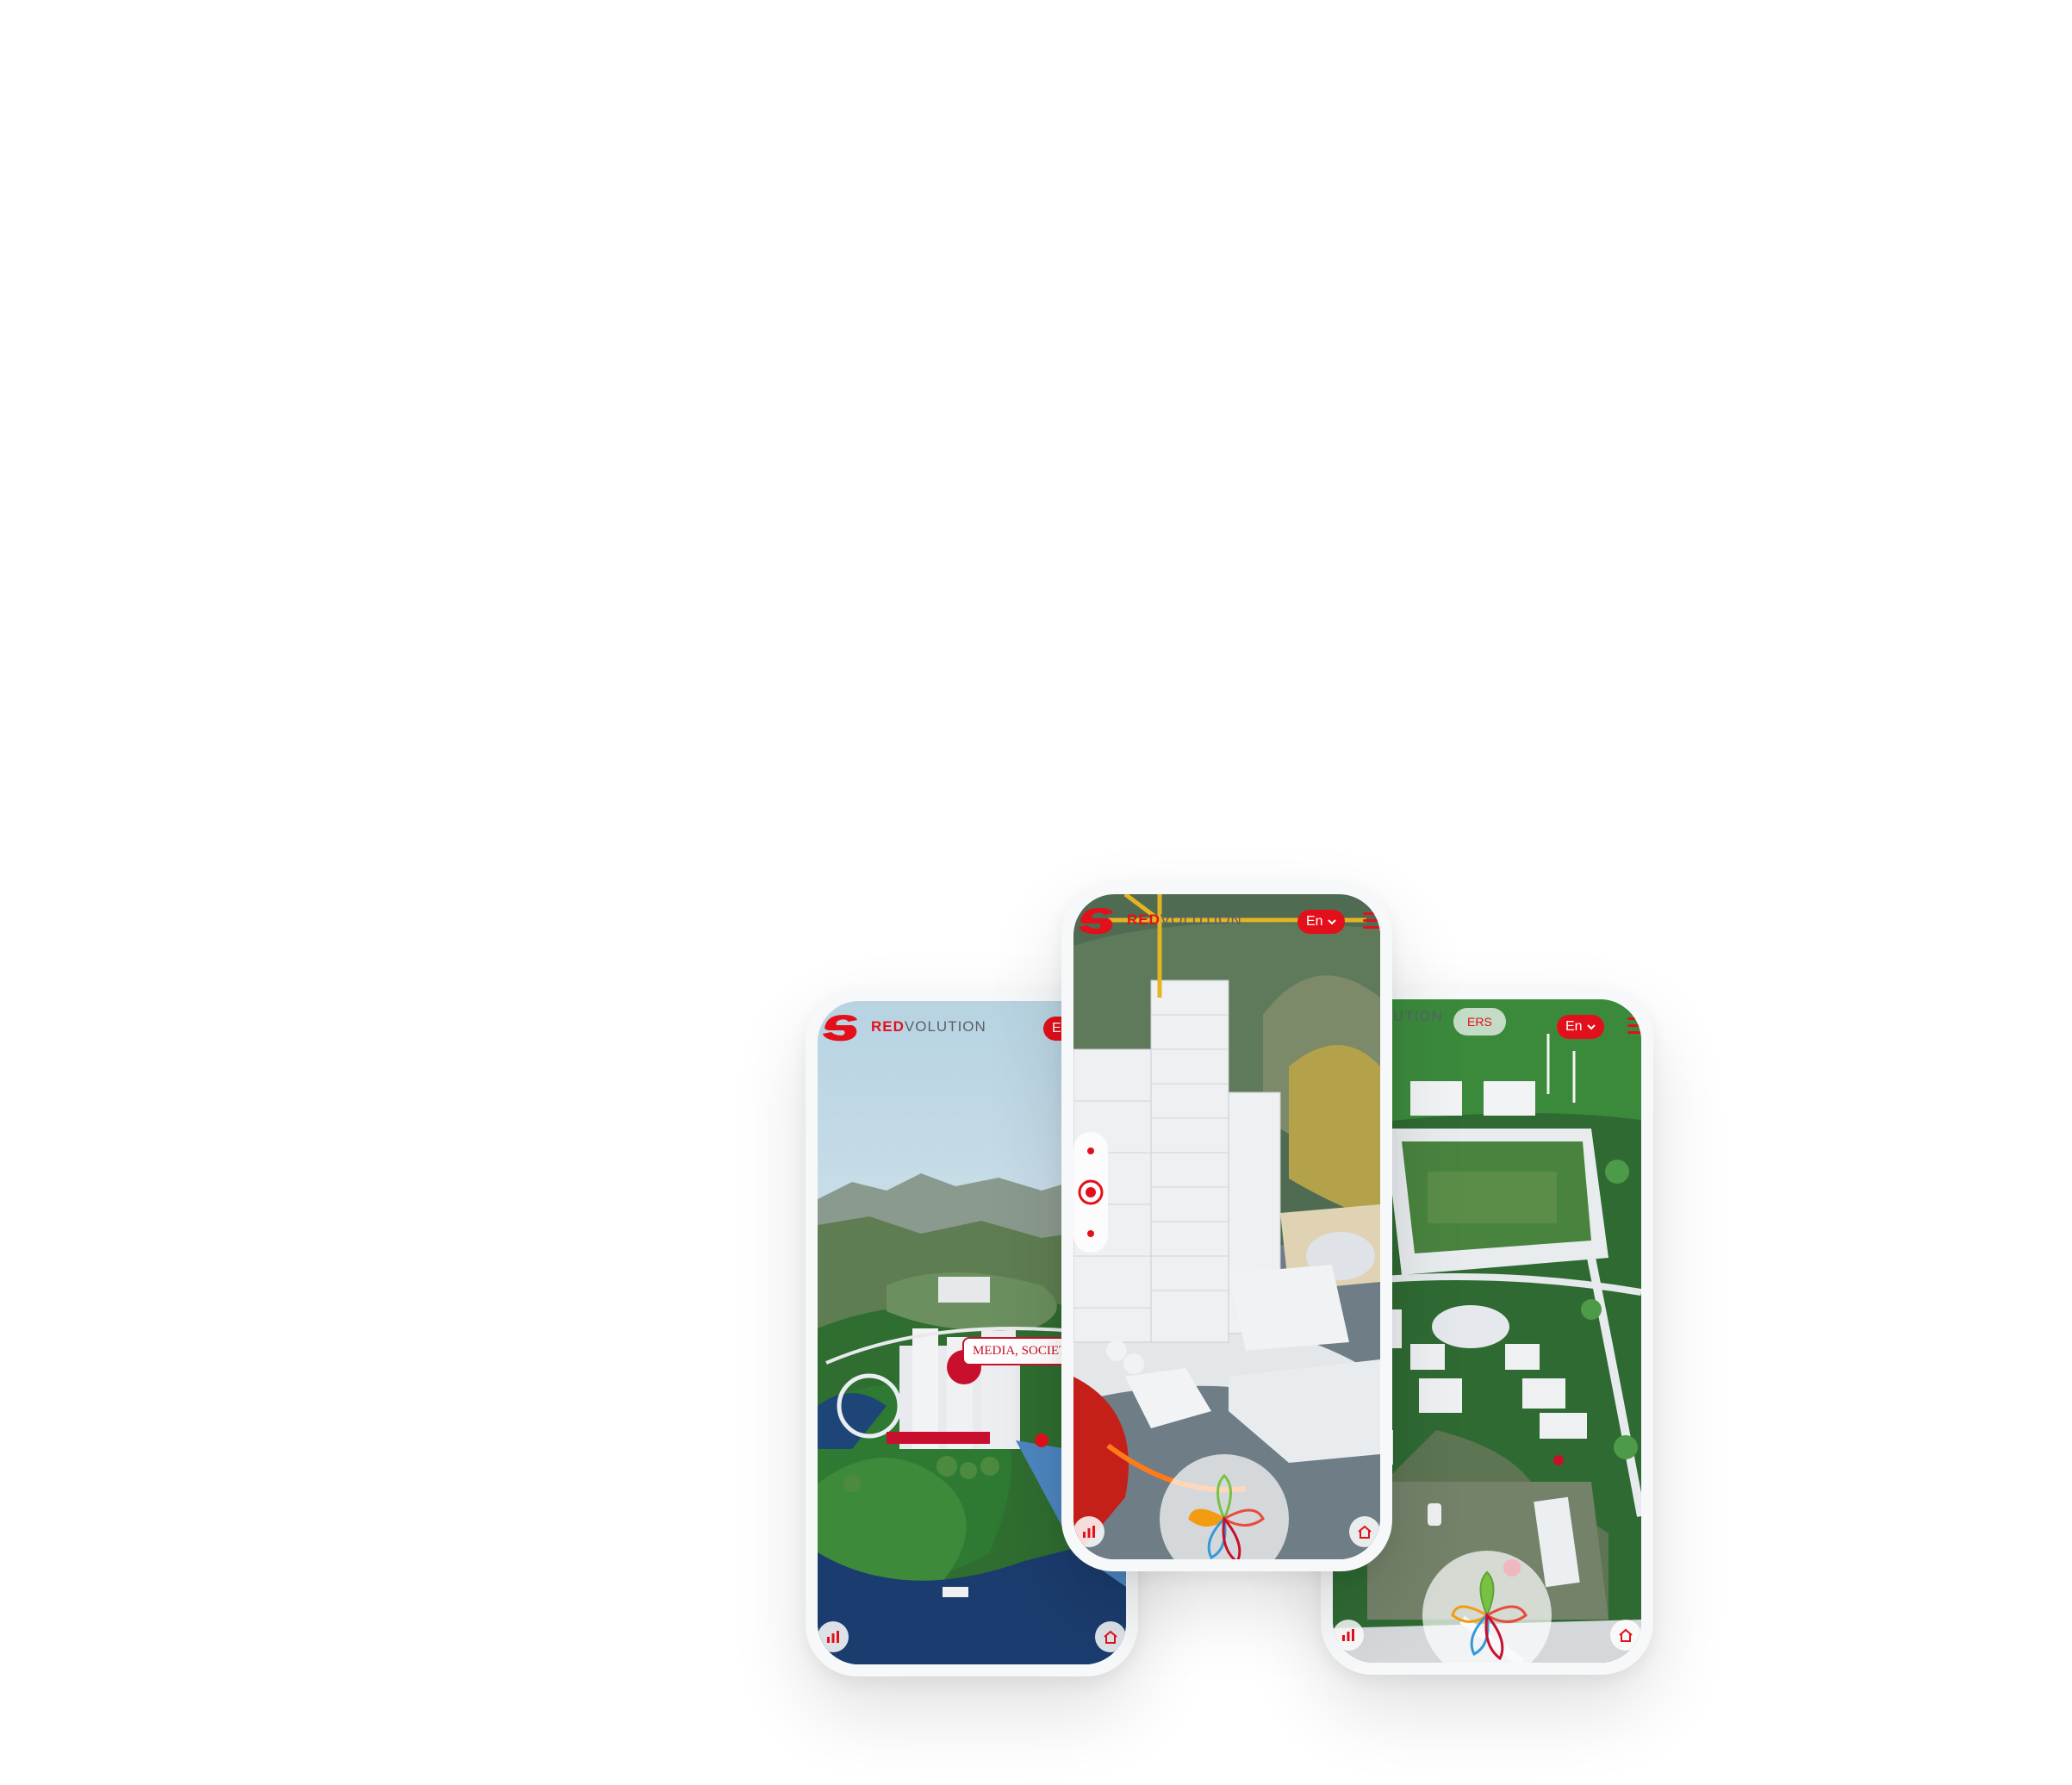  I want to click on section-chip-label: ERS, so click(1480, 1022).